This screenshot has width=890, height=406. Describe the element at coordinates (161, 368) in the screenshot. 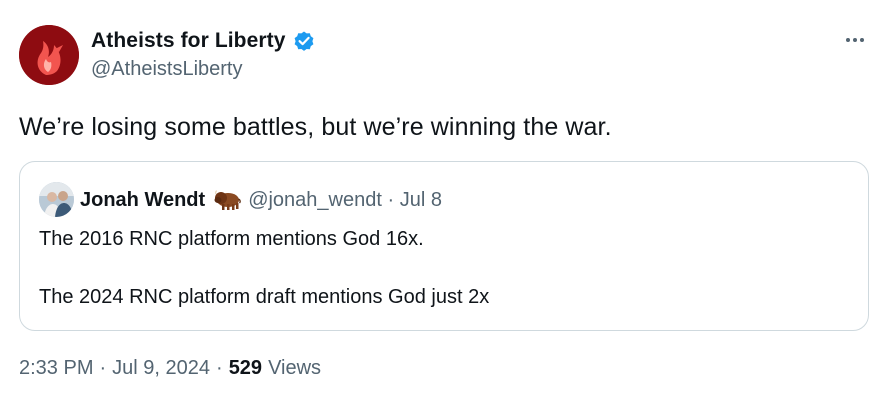

I see `tweet-date: Jul 9, 2024` at that location.